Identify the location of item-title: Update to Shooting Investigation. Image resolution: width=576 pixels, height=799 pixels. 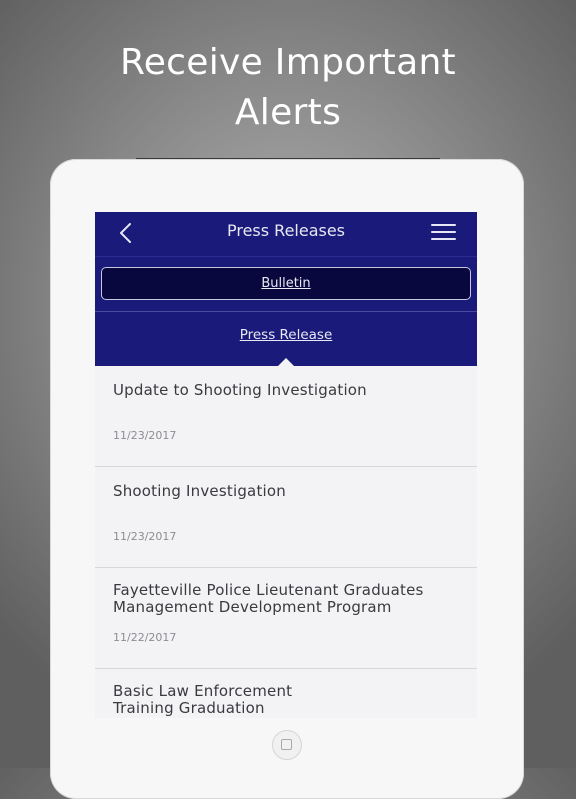
(288, 390).